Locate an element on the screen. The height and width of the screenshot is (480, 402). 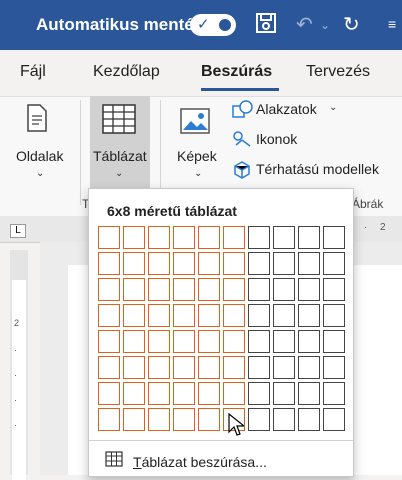
autosave-toggle: ✓ is located at coordinates (213, 25).